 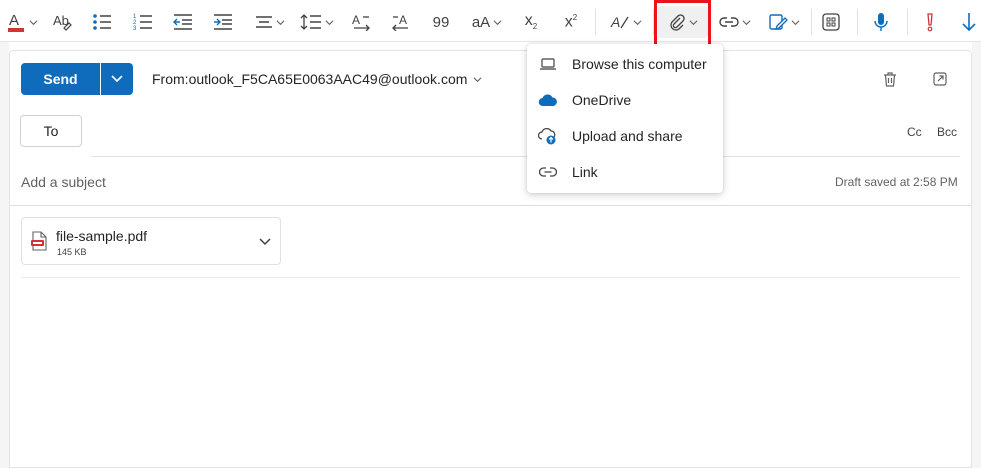 I want to click on left-gutter, so click(x=4, y=255).